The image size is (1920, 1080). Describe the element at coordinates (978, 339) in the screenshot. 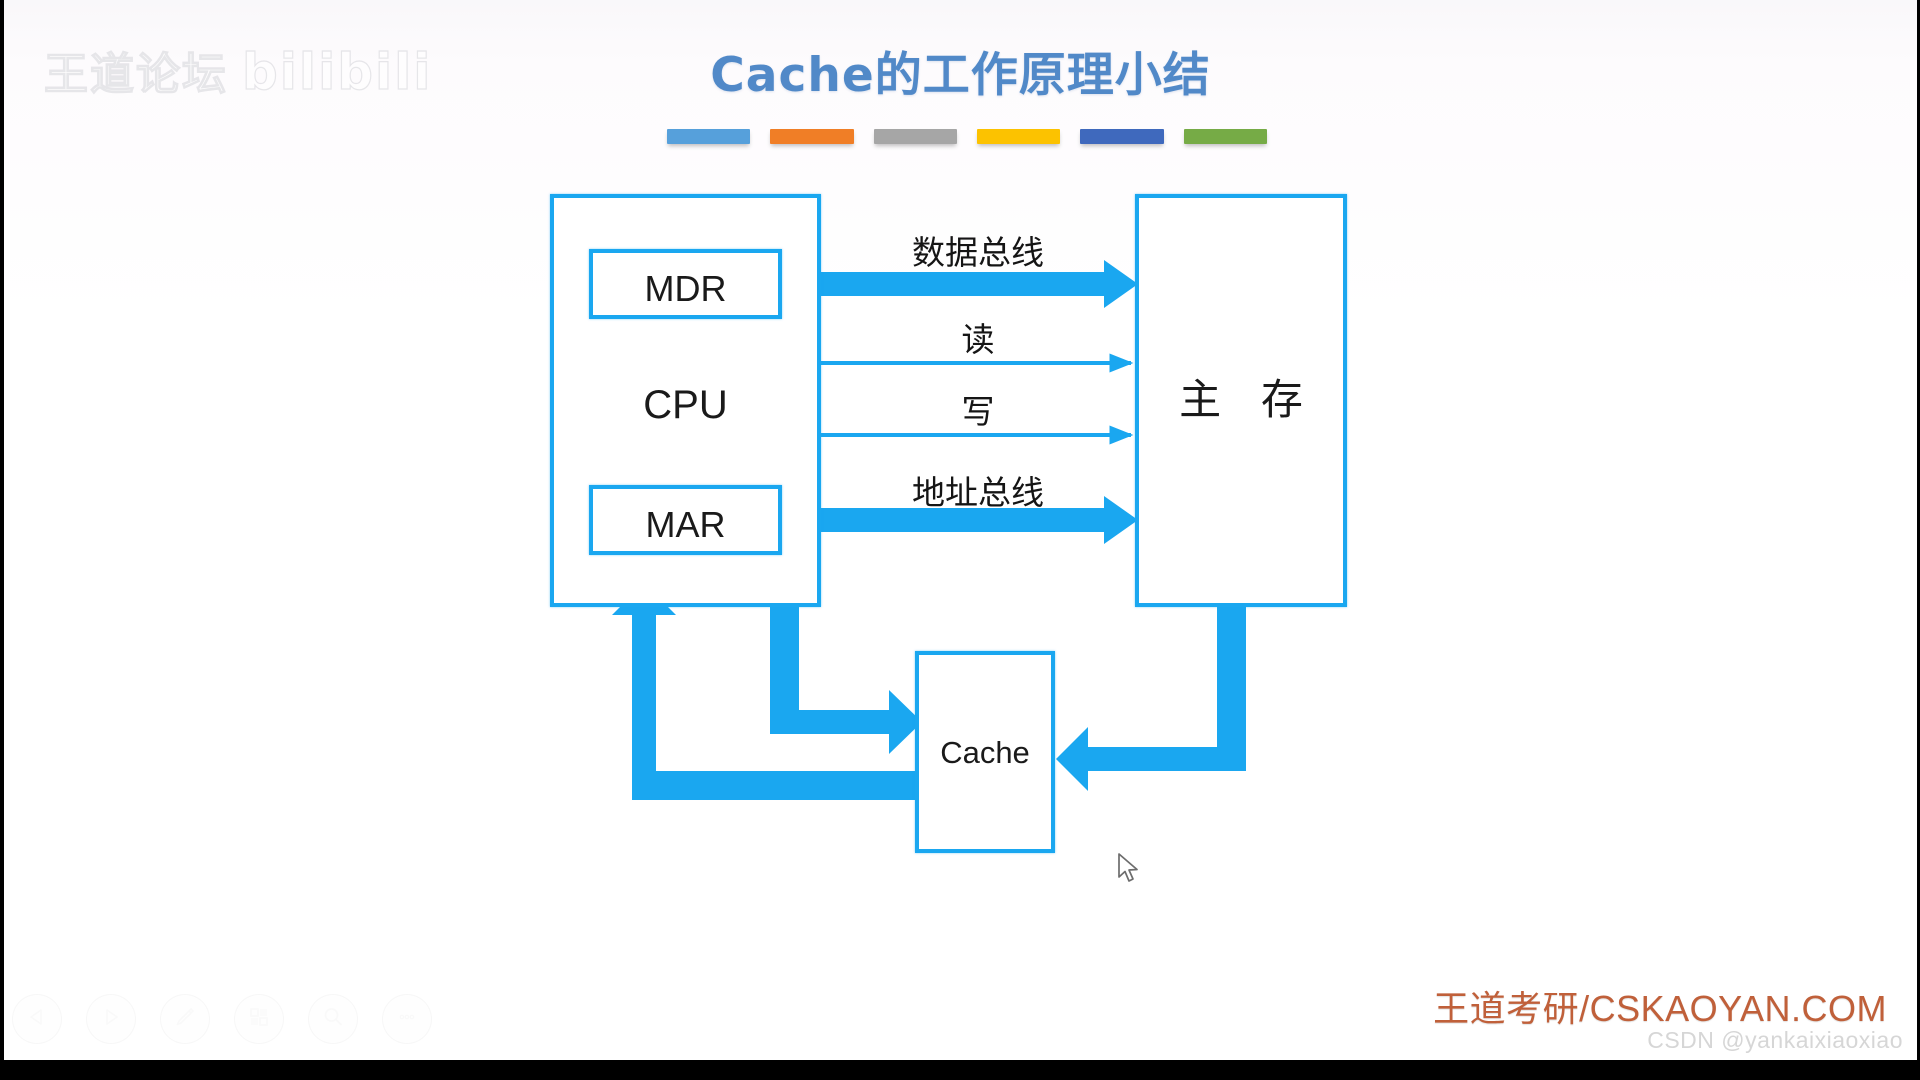

I see `read-line-label: 读` at that location.